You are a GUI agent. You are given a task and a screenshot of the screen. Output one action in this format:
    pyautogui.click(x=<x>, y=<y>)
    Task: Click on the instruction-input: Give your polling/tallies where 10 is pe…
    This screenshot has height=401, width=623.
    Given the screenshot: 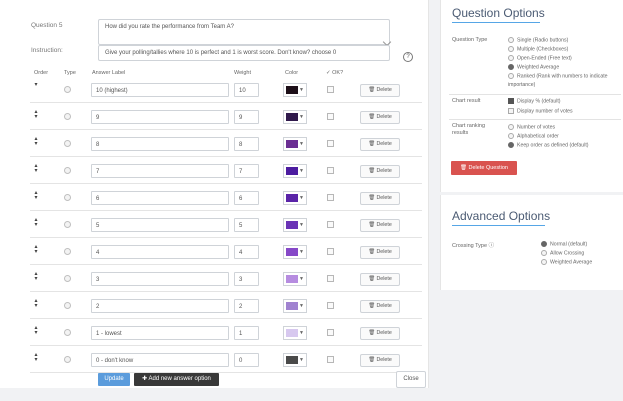 What is the action you would take?
    pyautogui.click(x=244, y=53)
    